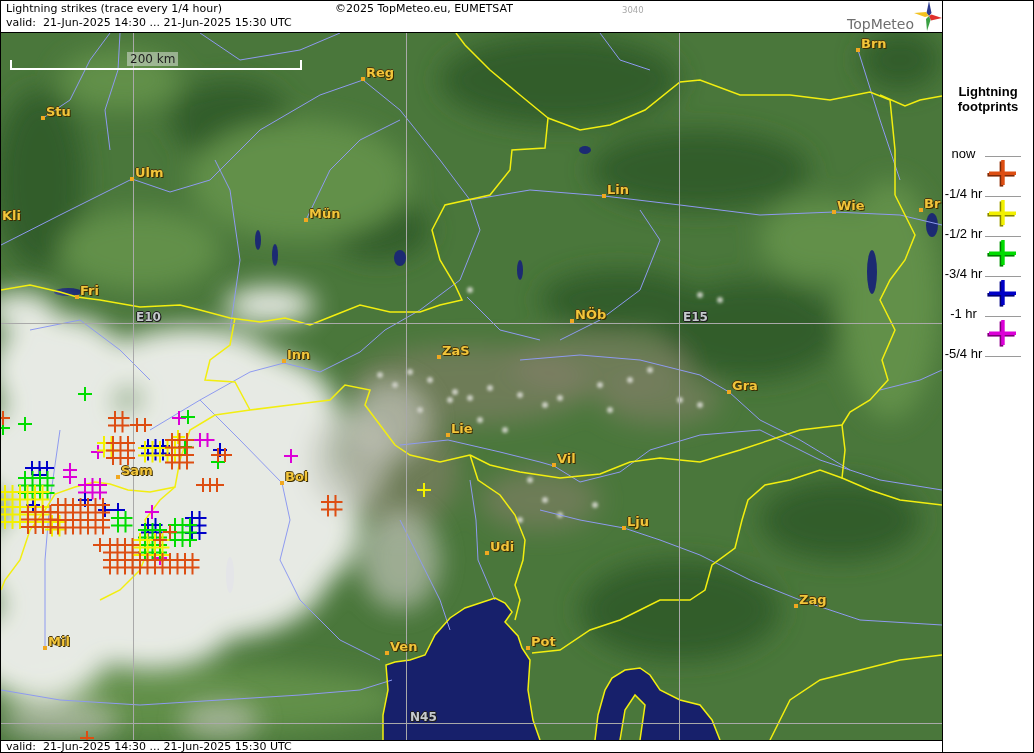 The height and width of the screenshot is (753, 1034). What do you see at coordinates (695, 317) in the screenshot?
I see `grid-label: E15` at bounding box center [695, 317].